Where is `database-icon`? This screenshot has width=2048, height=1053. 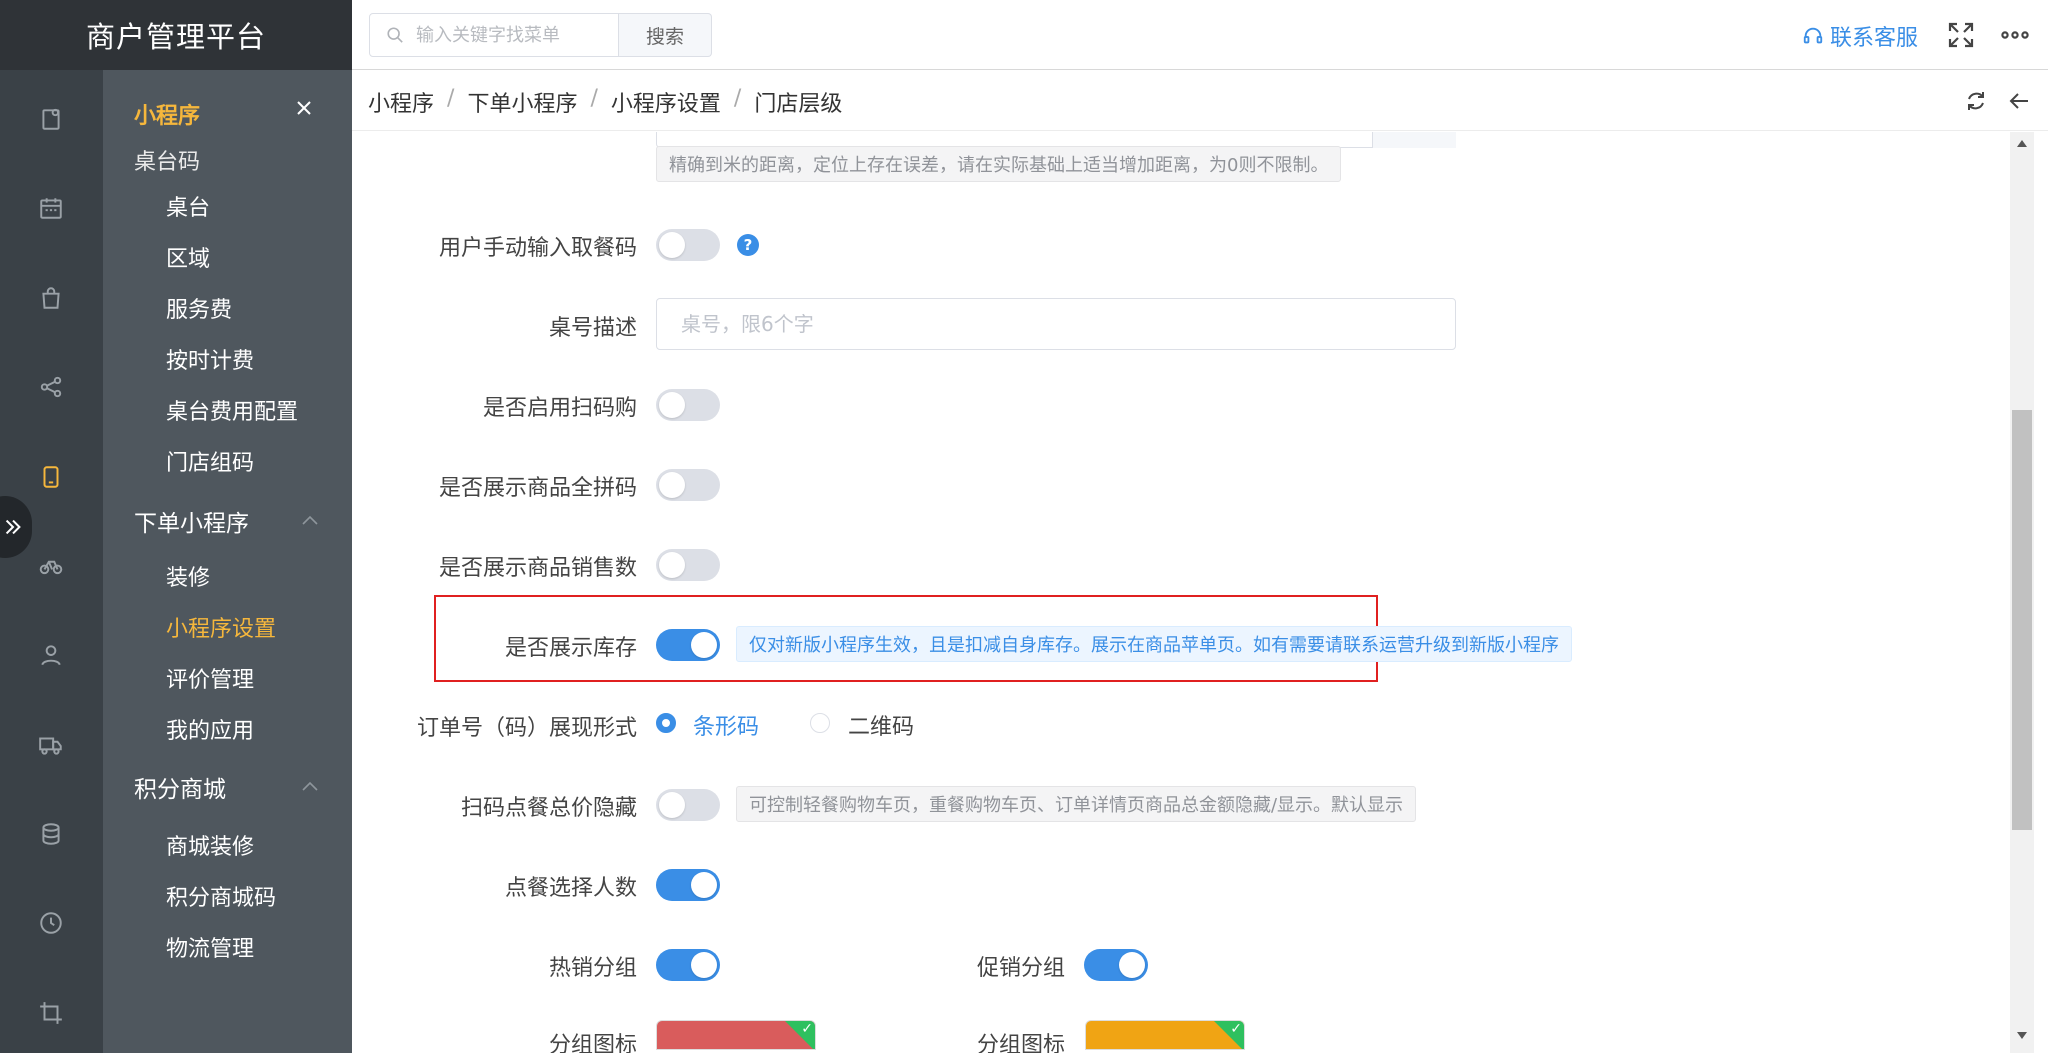 database-icon is located at coordinates (51, 834).